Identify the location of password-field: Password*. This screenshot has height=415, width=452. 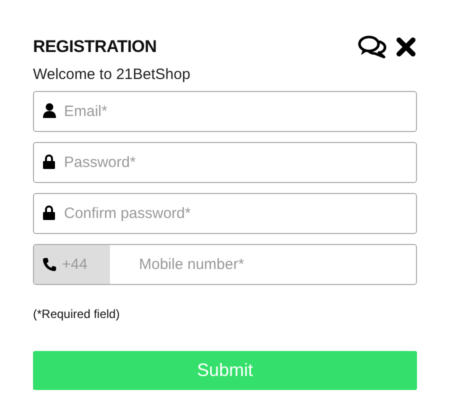
(225, 162).